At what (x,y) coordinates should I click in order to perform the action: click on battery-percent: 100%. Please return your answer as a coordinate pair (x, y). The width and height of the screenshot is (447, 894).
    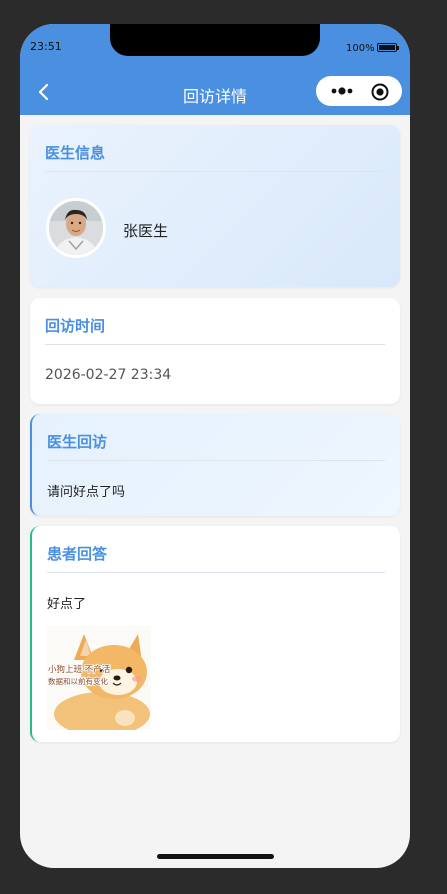
    Looking at the image, I should click on (360, 48).